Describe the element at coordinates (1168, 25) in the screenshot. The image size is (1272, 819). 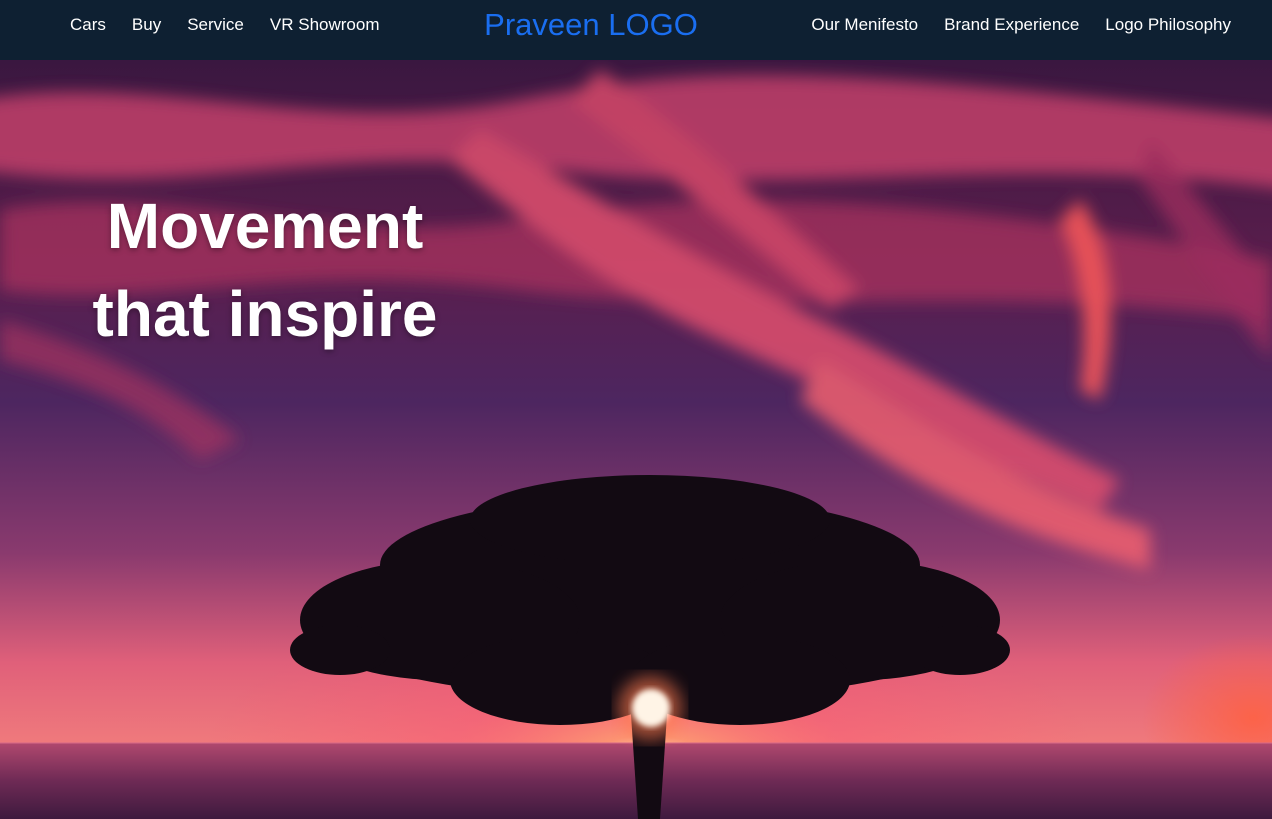
I see `nav-link-logo-philosophy: Logo Philosophy` at that location.